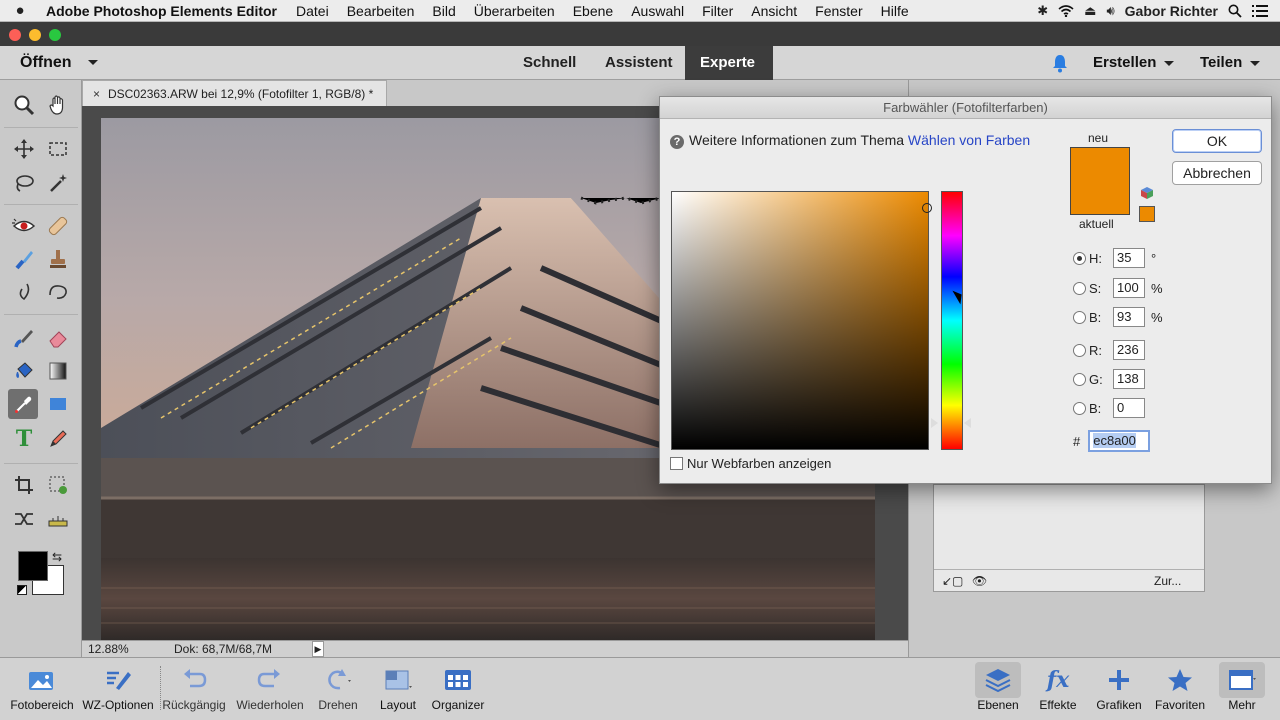 This screenshot has width=1280, height=720. I want to click on eraser-tool-icon, so click(58, 338).